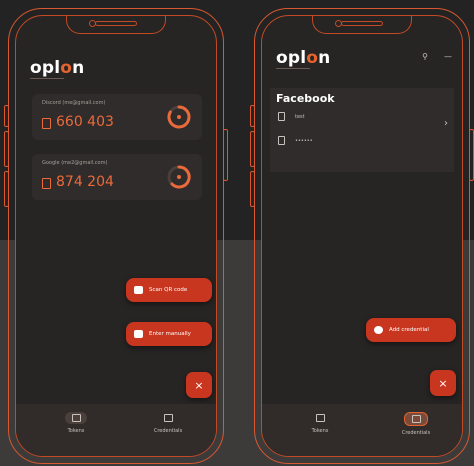 The height and width of the screenshot is (466, 474). What do you see at coordinates (75, 163) in the screenshot?
I see `token-account: Google (me2@gmail.com)` at bounding box center [75, 163].